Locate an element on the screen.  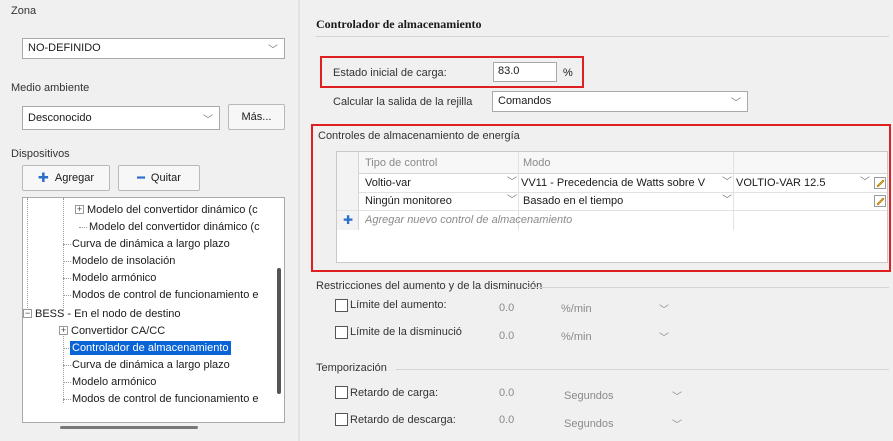
row2-mode: Basado en el tiempo is located at coordinates (618, 201).